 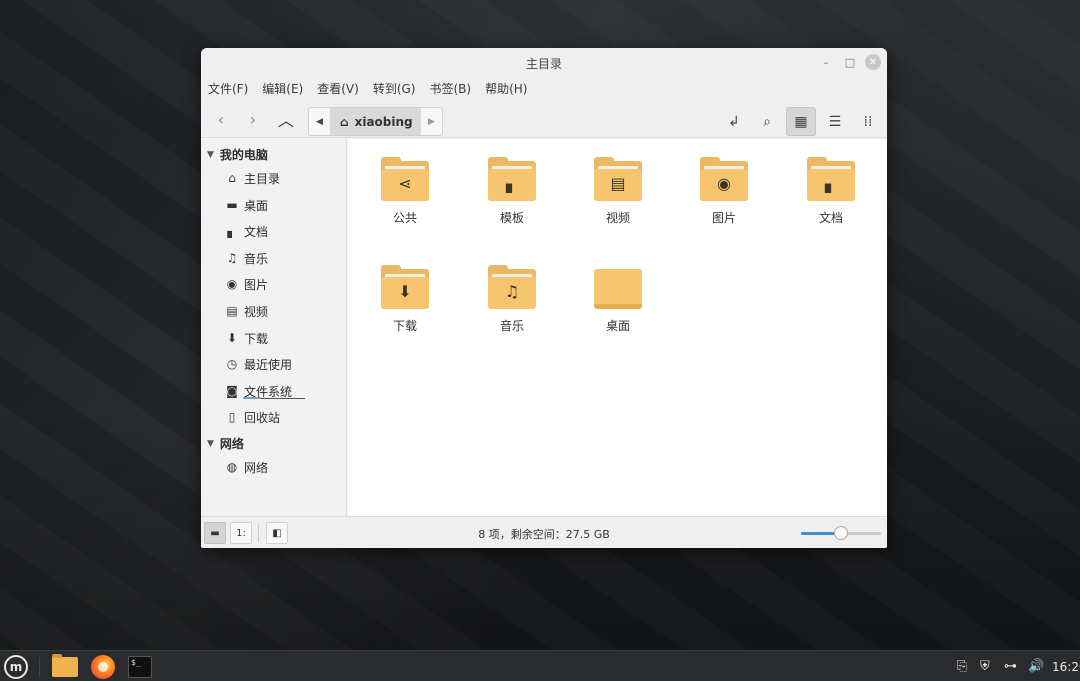 What do you see at coordinates (544, 88) in the screenshot?
I see `menubar: 文件(F) 编辑(E) 查看(V) 转到(G) 书签(B) 帮助(H)` at bounding box center [544, 88].